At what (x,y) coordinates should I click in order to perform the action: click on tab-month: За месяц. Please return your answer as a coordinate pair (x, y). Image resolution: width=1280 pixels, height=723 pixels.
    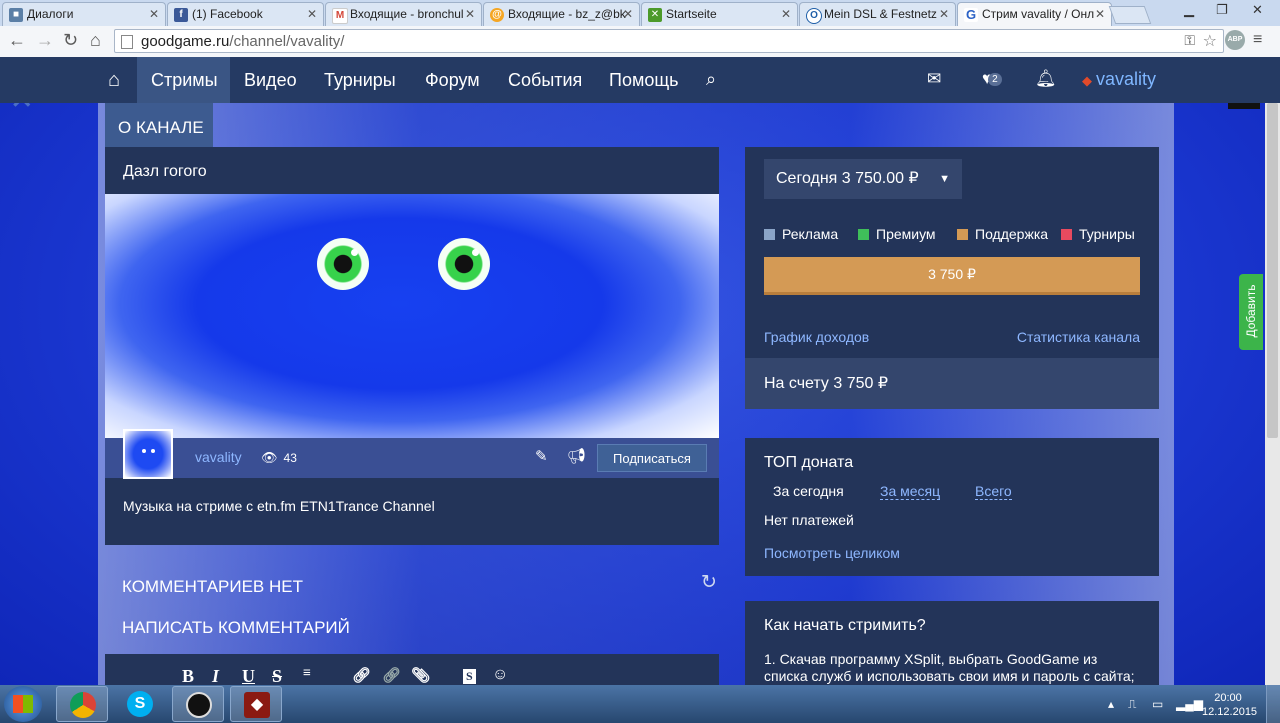
    Looking at the image, I should click on (910, 491).